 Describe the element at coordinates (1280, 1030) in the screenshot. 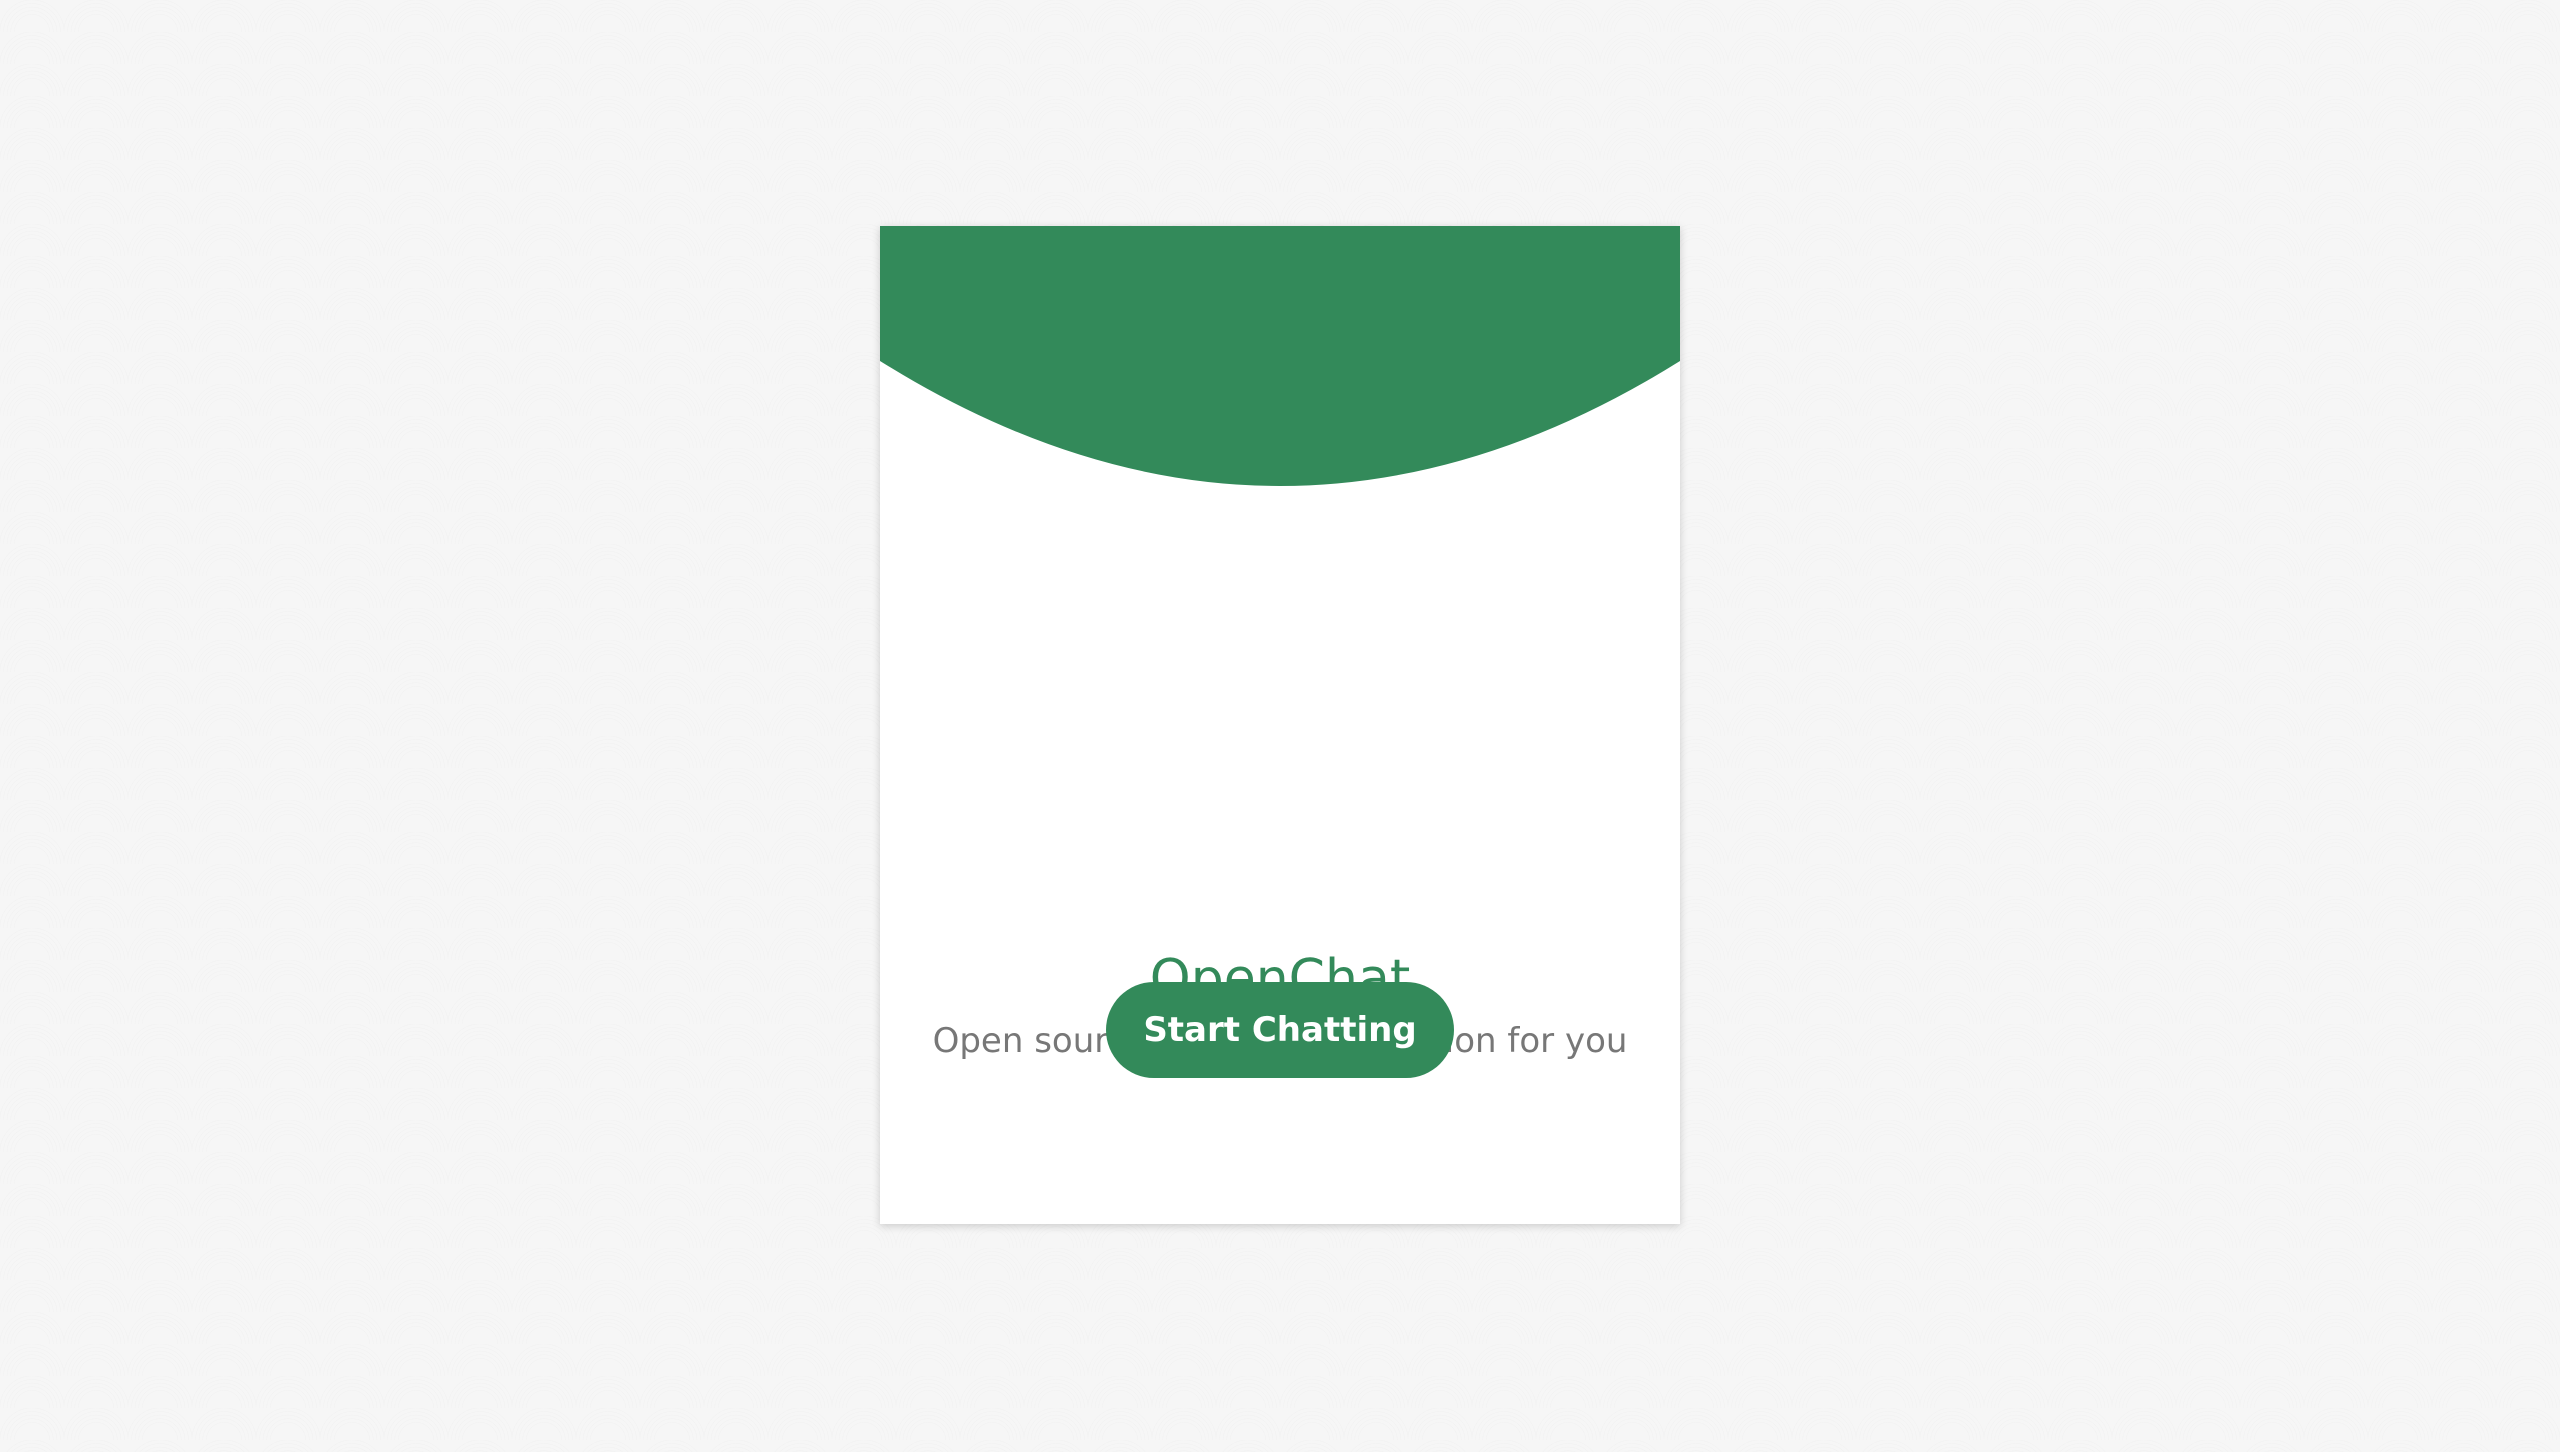

I see `start-chatting-button: Start Chatting` at that location.